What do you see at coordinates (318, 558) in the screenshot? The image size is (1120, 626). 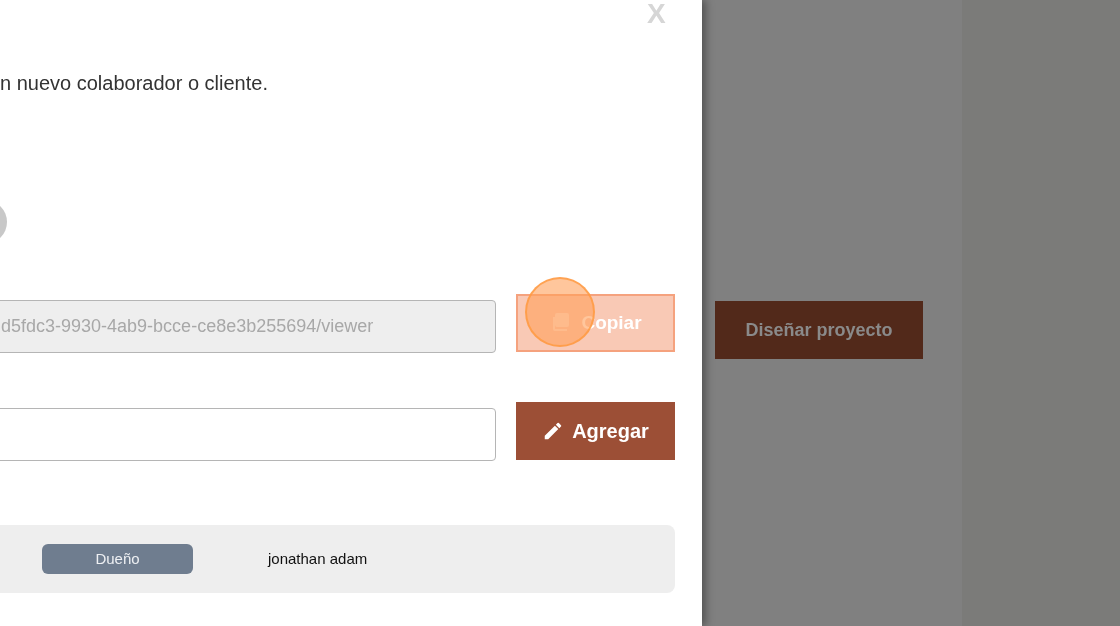 I see `member-name: jonathan adam` at bounding box center [318, 558].